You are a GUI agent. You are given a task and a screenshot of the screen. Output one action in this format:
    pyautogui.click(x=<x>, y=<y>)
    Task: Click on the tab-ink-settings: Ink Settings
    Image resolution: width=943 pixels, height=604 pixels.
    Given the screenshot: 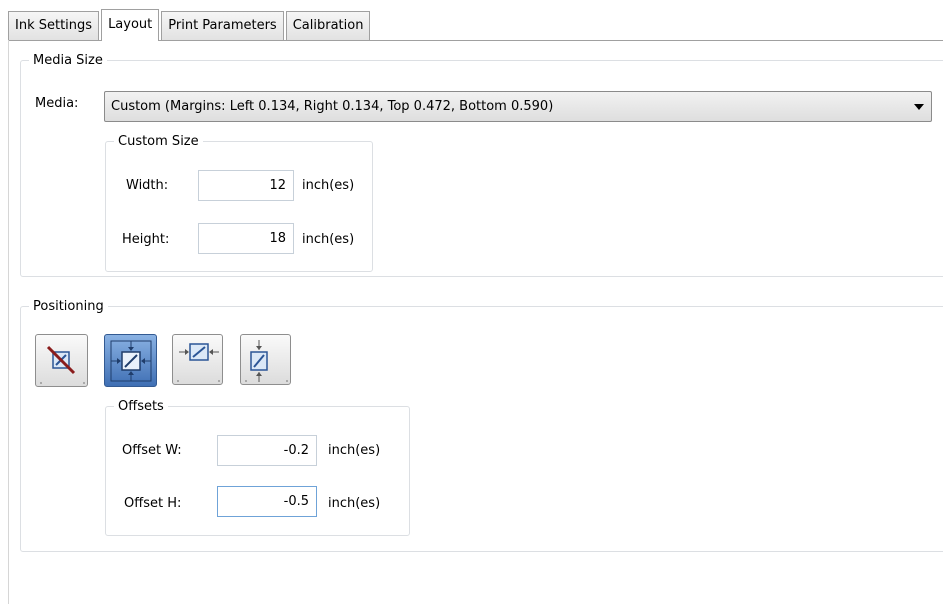 What is the action you would take?
    pyautogui.click(x=54, y=25)
    